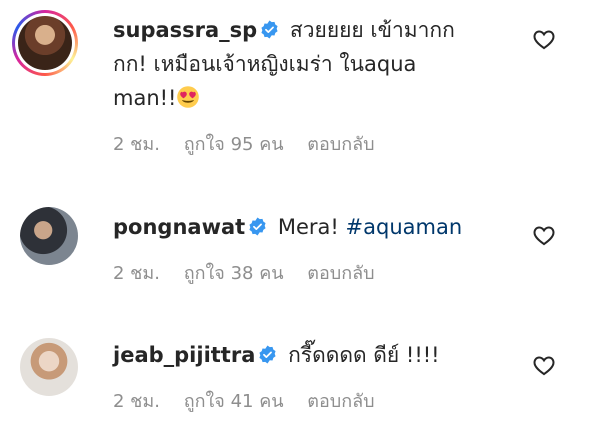  I want to click on comment-text-line: man!!, so click(145, 98).